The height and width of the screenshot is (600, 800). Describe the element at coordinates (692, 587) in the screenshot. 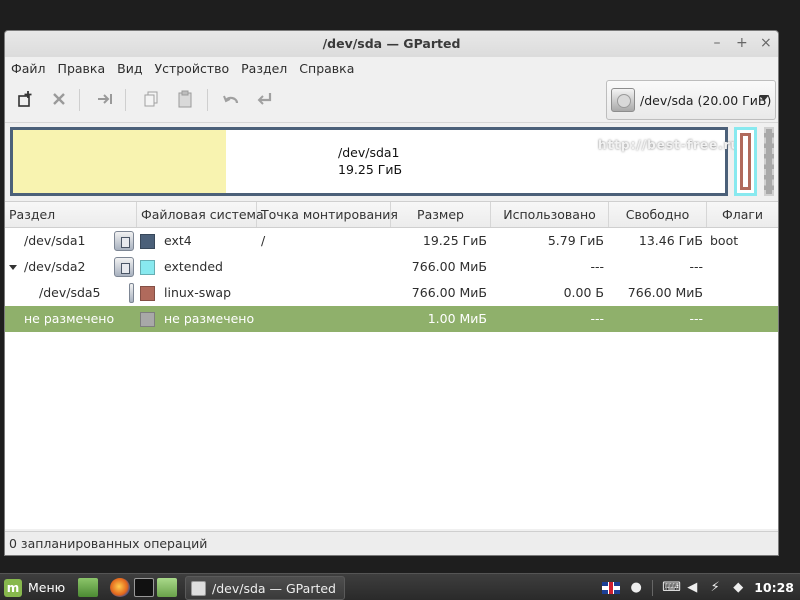

I see `volume-icon: ◀` at that location.